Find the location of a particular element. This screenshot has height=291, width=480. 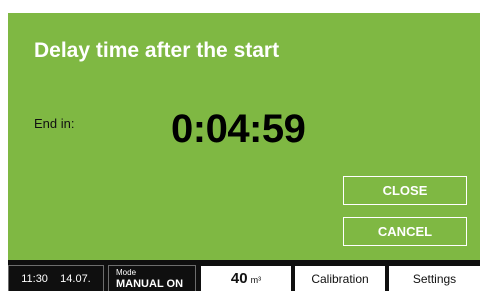

time-text: 11:30 is located at coordinates (34, 278).